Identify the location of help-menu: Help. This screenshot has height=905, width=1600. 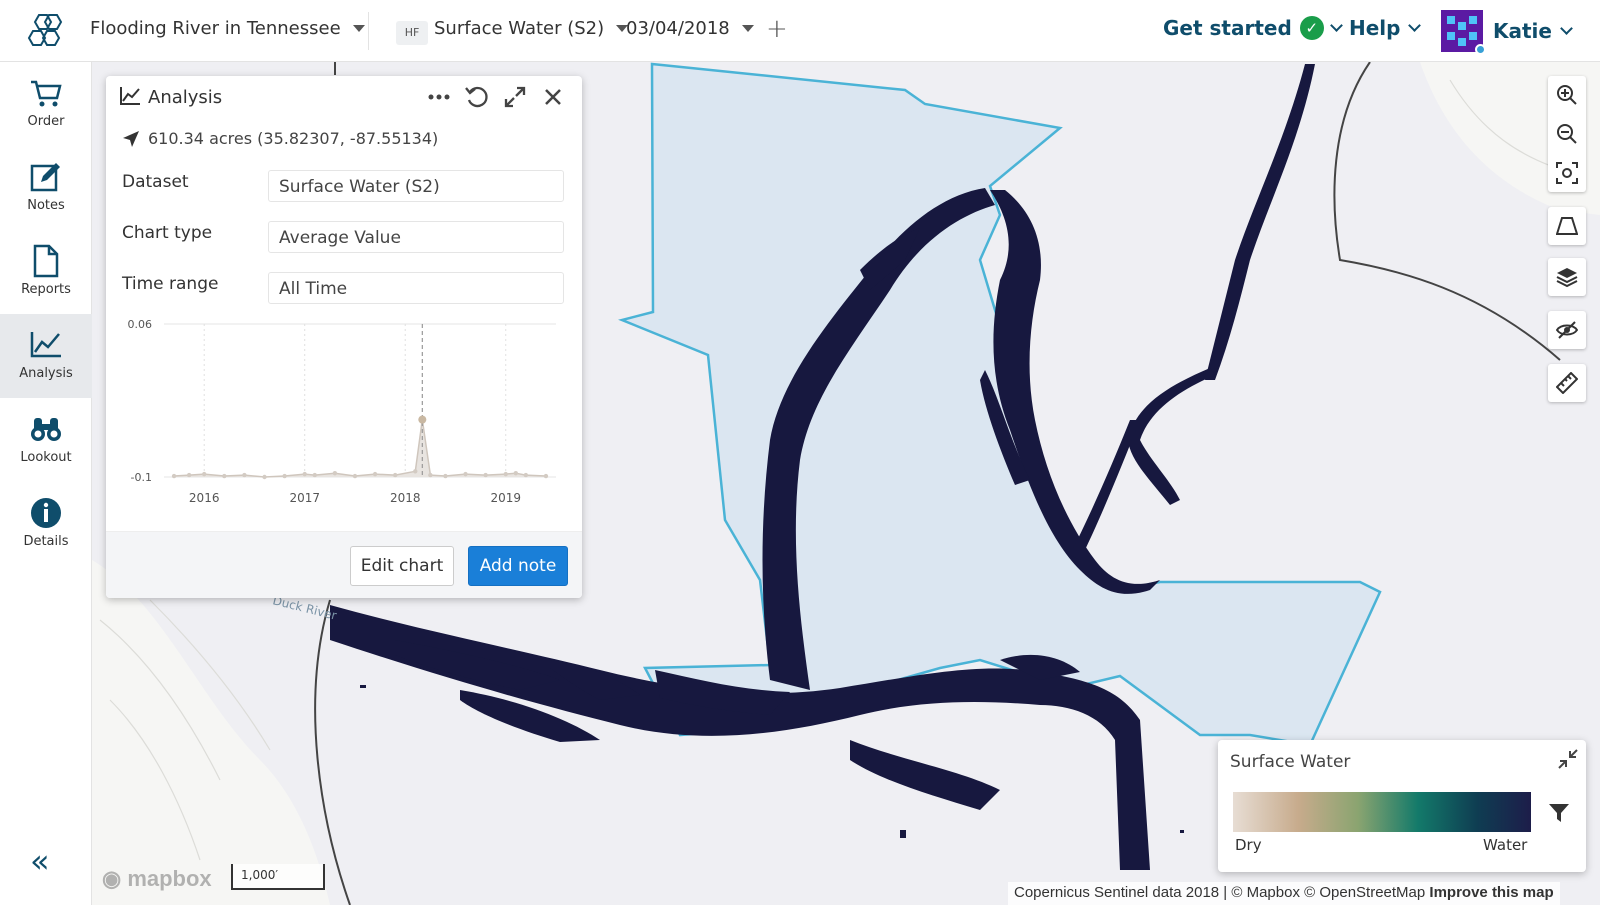
(1385, 28).